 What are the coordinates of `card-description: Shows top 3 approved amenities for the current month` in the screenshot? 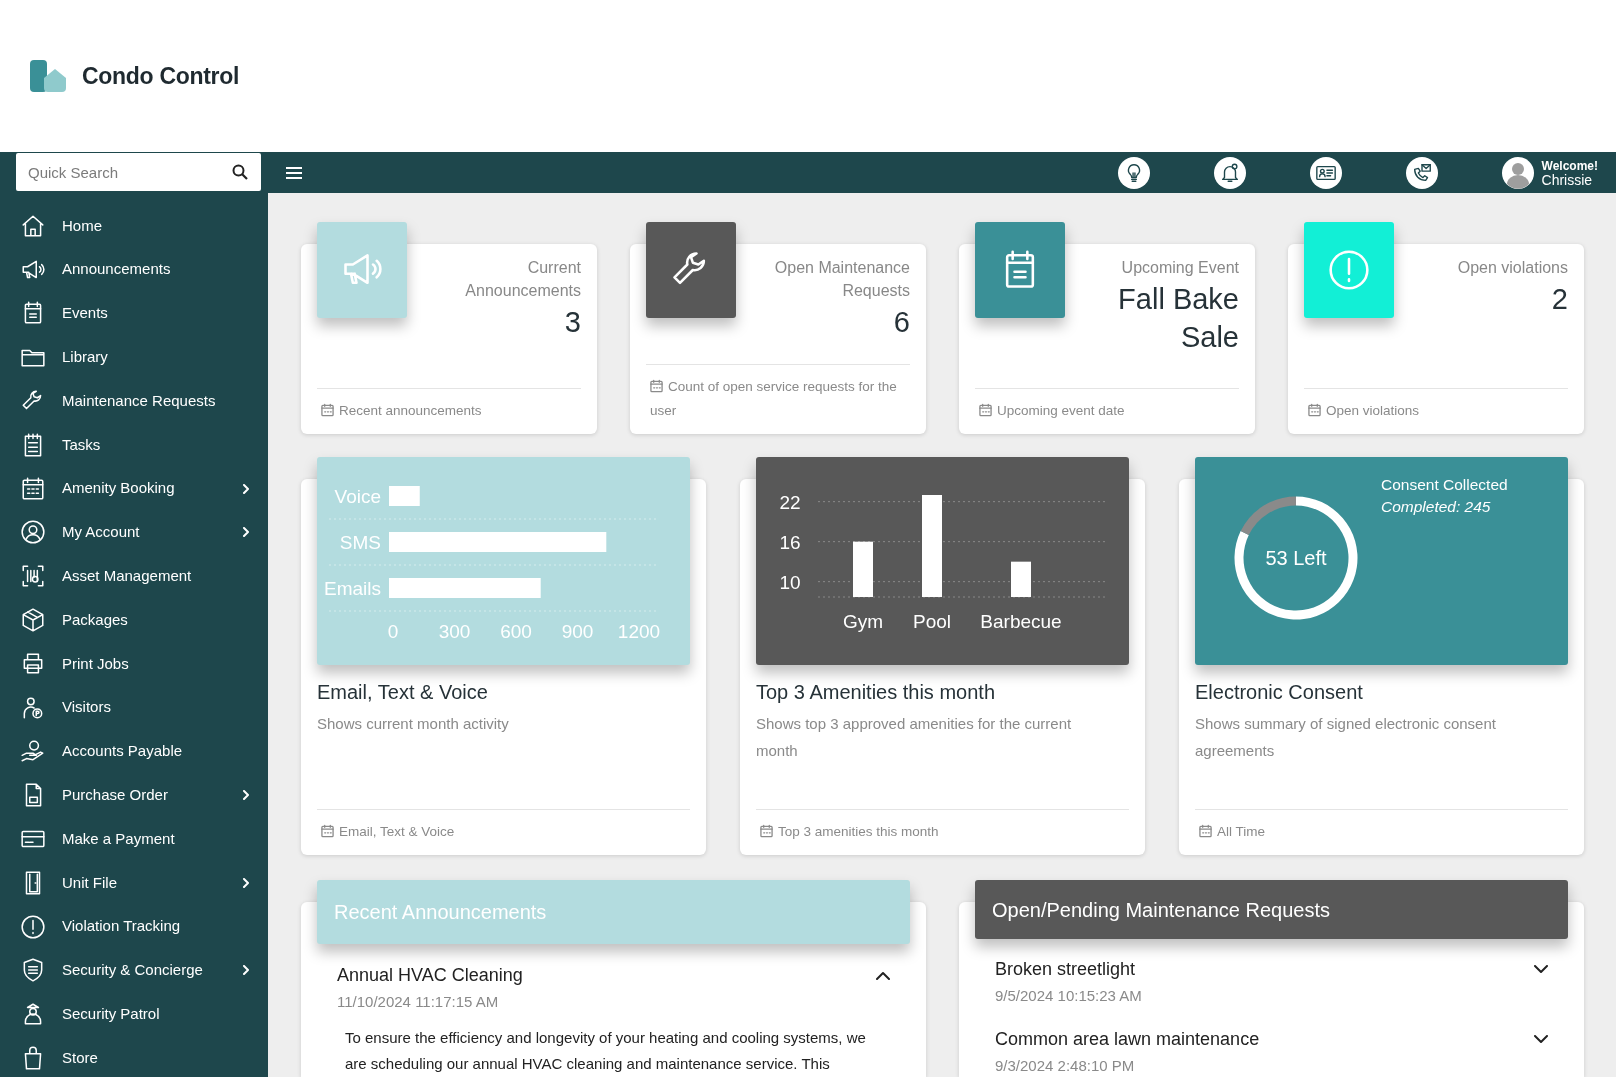 It's located at (914, 737).